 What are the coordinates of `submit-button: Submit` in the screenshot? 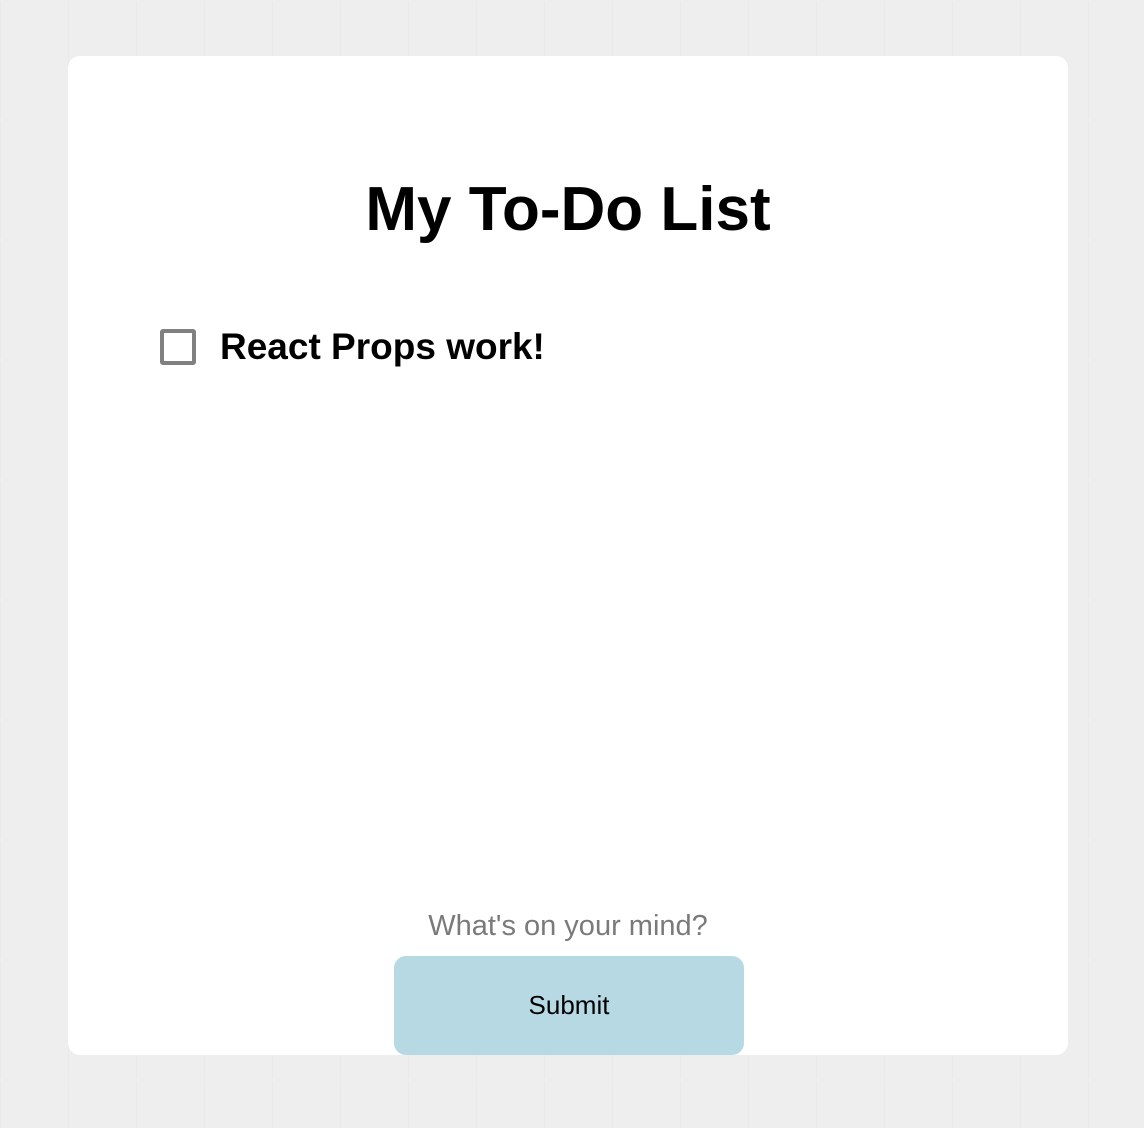 It's located at (569, 1005).